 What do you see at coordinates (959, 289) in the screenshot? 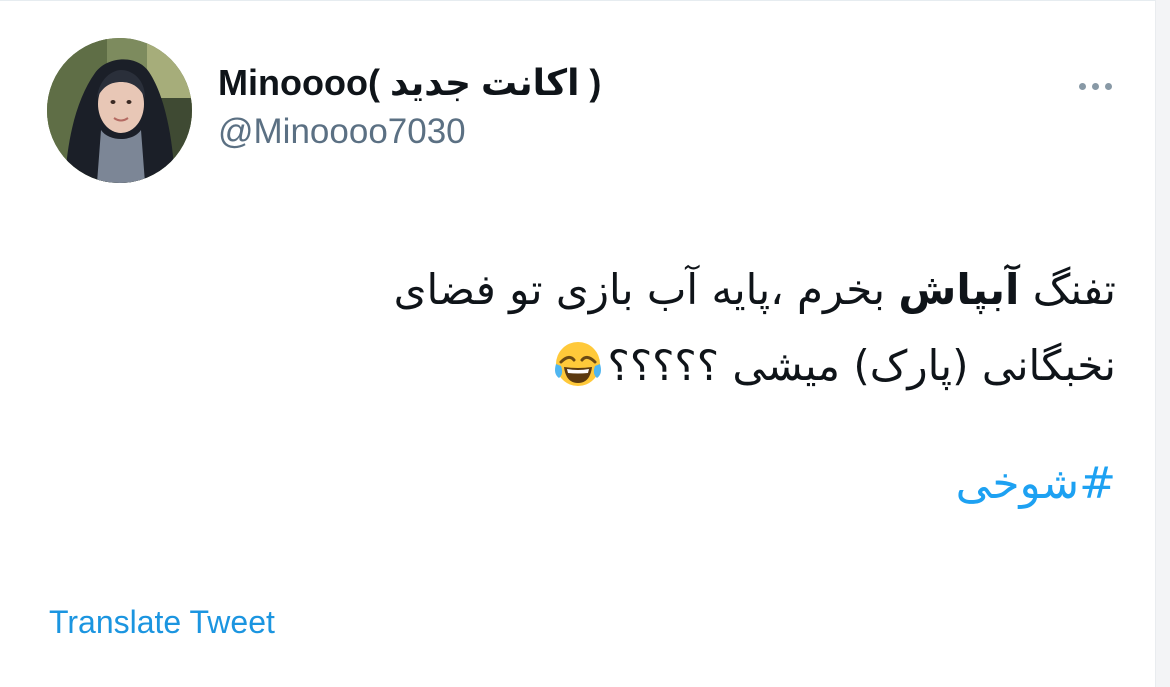
I see `tweet-text-bold: آبپاش` at bounding box center [959, 289].